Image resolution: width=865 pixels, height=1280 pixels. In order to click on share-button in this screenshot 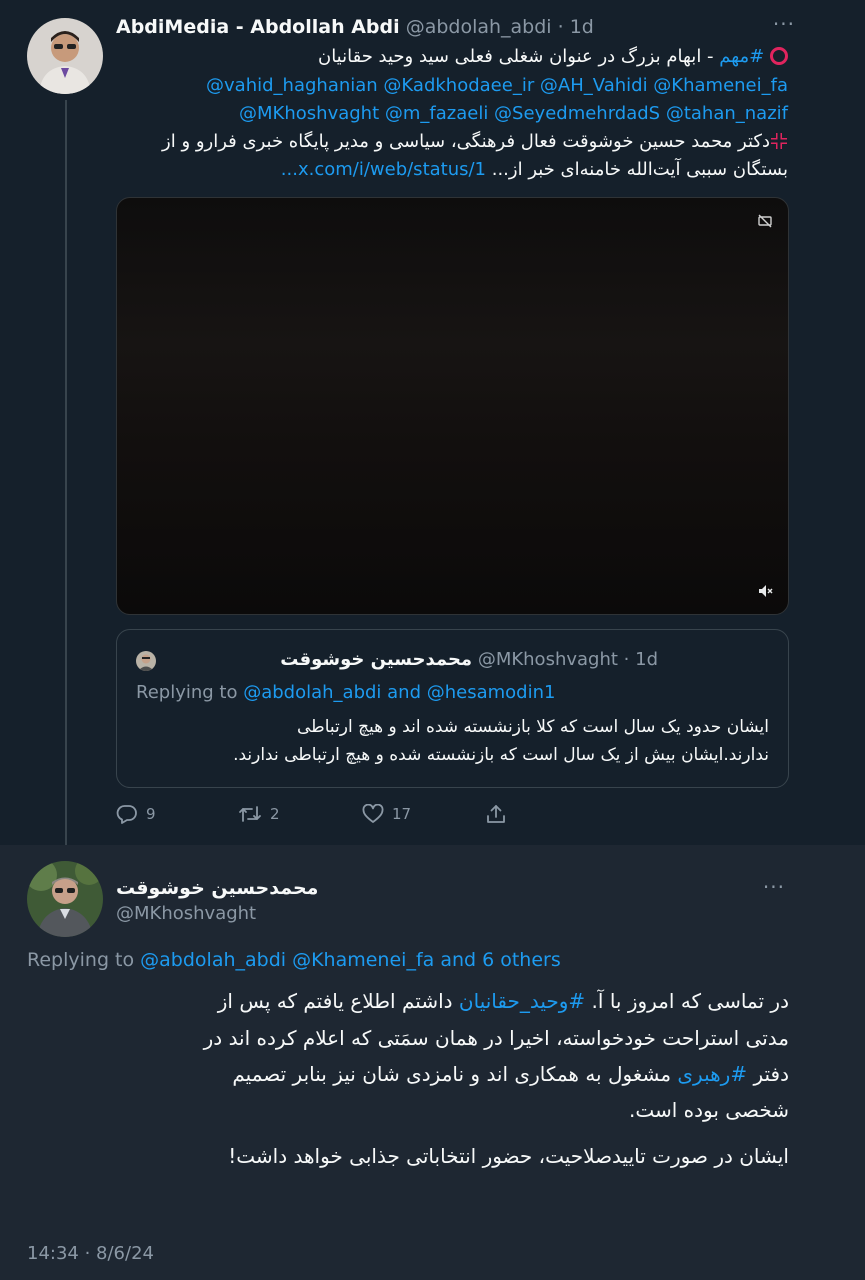, I will do `click(496, 814)`.